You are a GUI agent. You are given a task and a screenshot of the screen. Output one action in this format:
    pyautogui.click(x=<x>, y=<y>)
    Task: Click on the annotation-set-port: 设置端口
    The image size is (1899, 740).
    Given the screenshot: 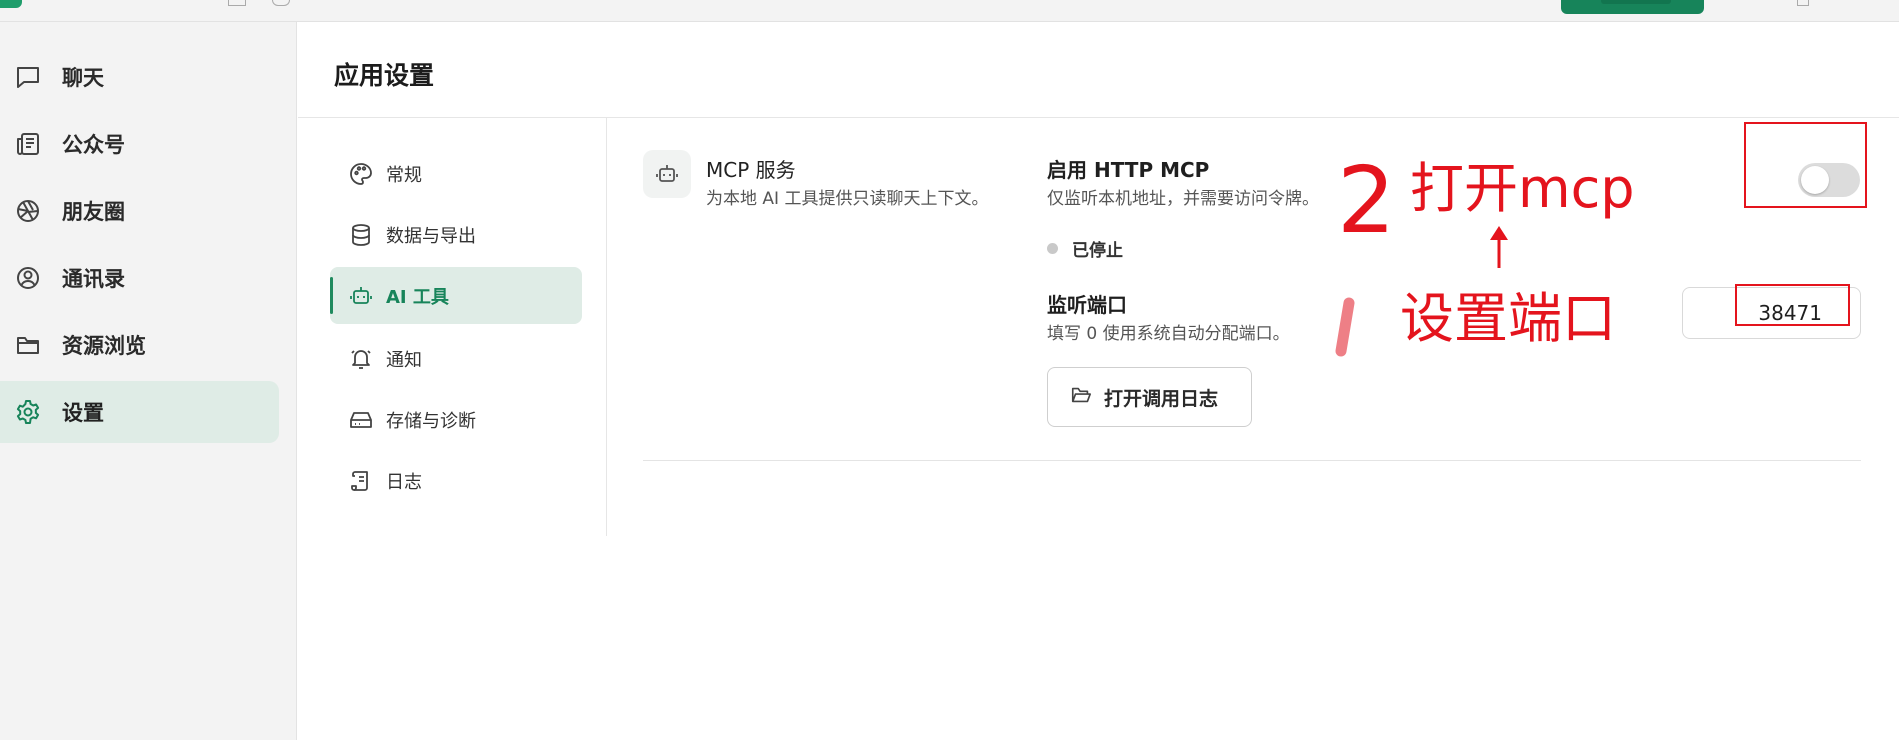 What is the action you would take?
    pyautogui.click(x=1508, y=318)
    